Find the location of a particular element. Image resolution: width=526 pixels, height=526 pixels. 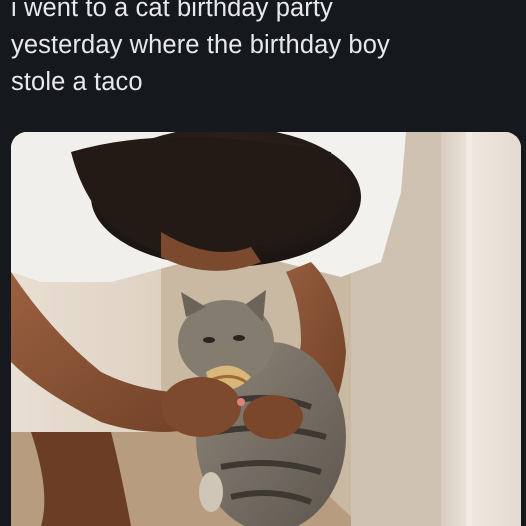

hand-right is located at coordinates (273, 417).